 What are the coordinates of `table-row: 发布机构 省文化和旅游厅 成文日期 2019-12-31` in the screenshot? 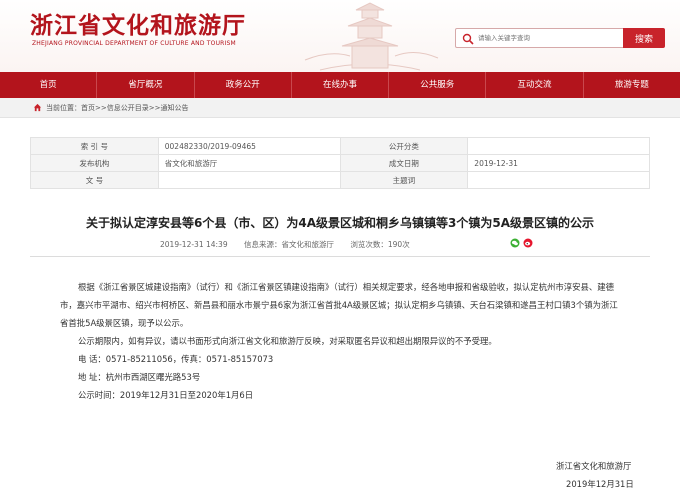 It's located at (340, 163).